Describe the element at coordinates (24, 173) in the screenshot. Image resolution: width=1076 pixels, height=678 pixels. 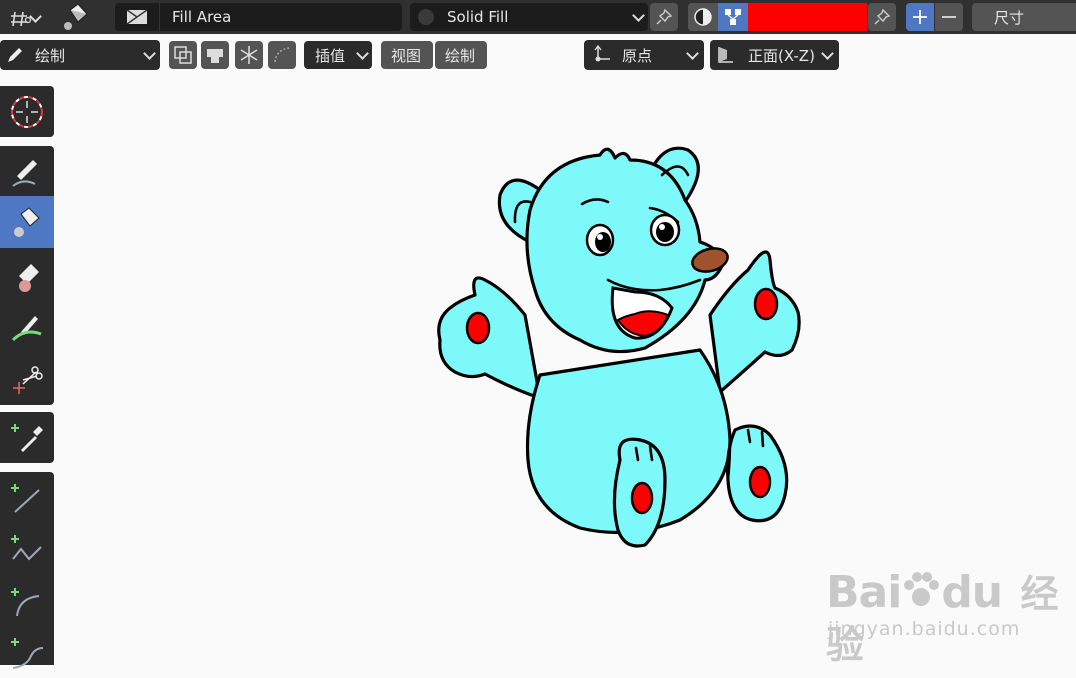
I see `draw-icon` at that location.